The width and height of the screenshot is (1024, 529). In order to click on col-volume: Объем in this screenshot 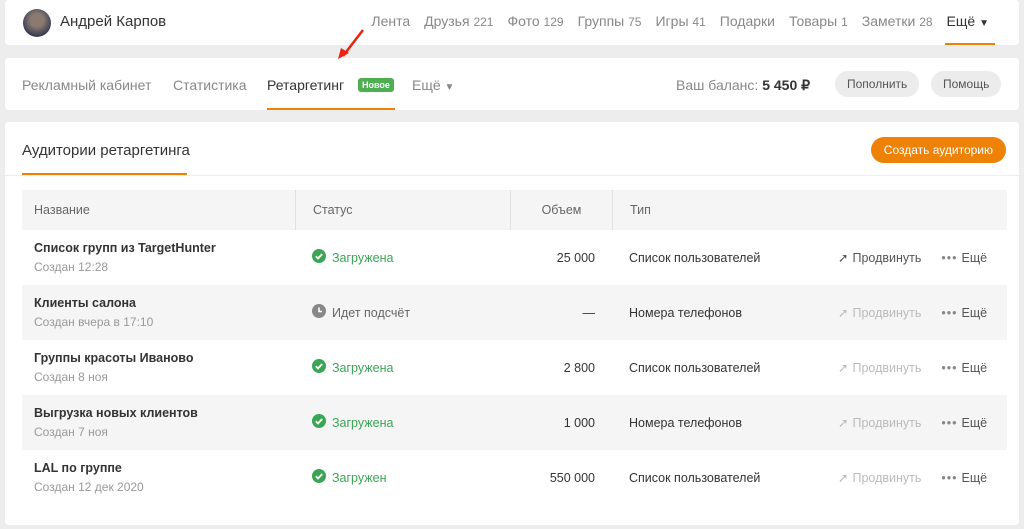, I will do `click(561, 210)`.